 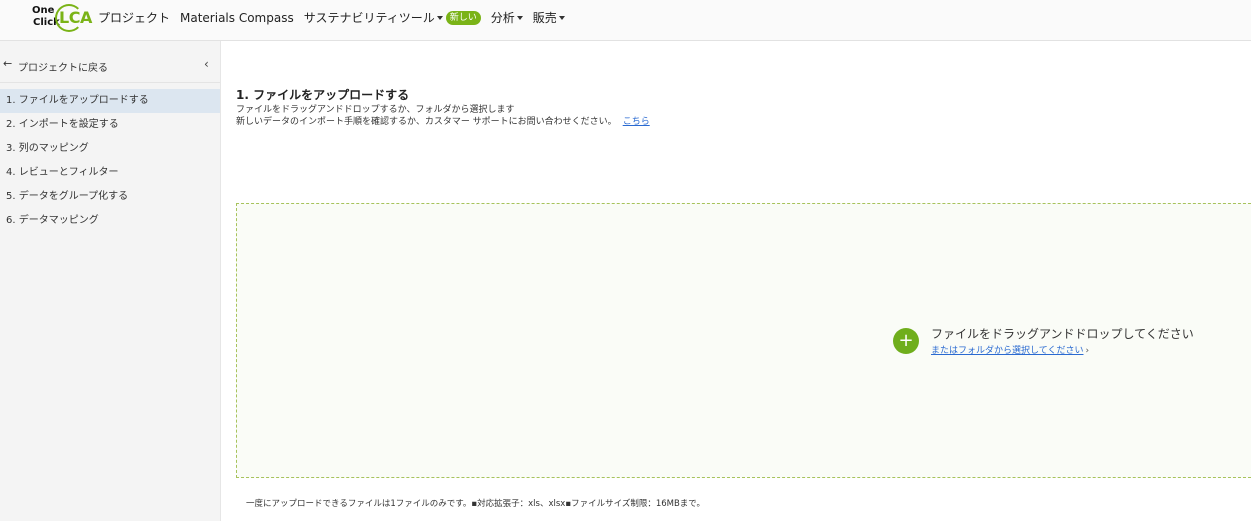 What do you see at coordinates (110, 149) in the screenshot?
I see `step-column-mapping: 3. 列のマッピング` at bounding box center [110, 149].